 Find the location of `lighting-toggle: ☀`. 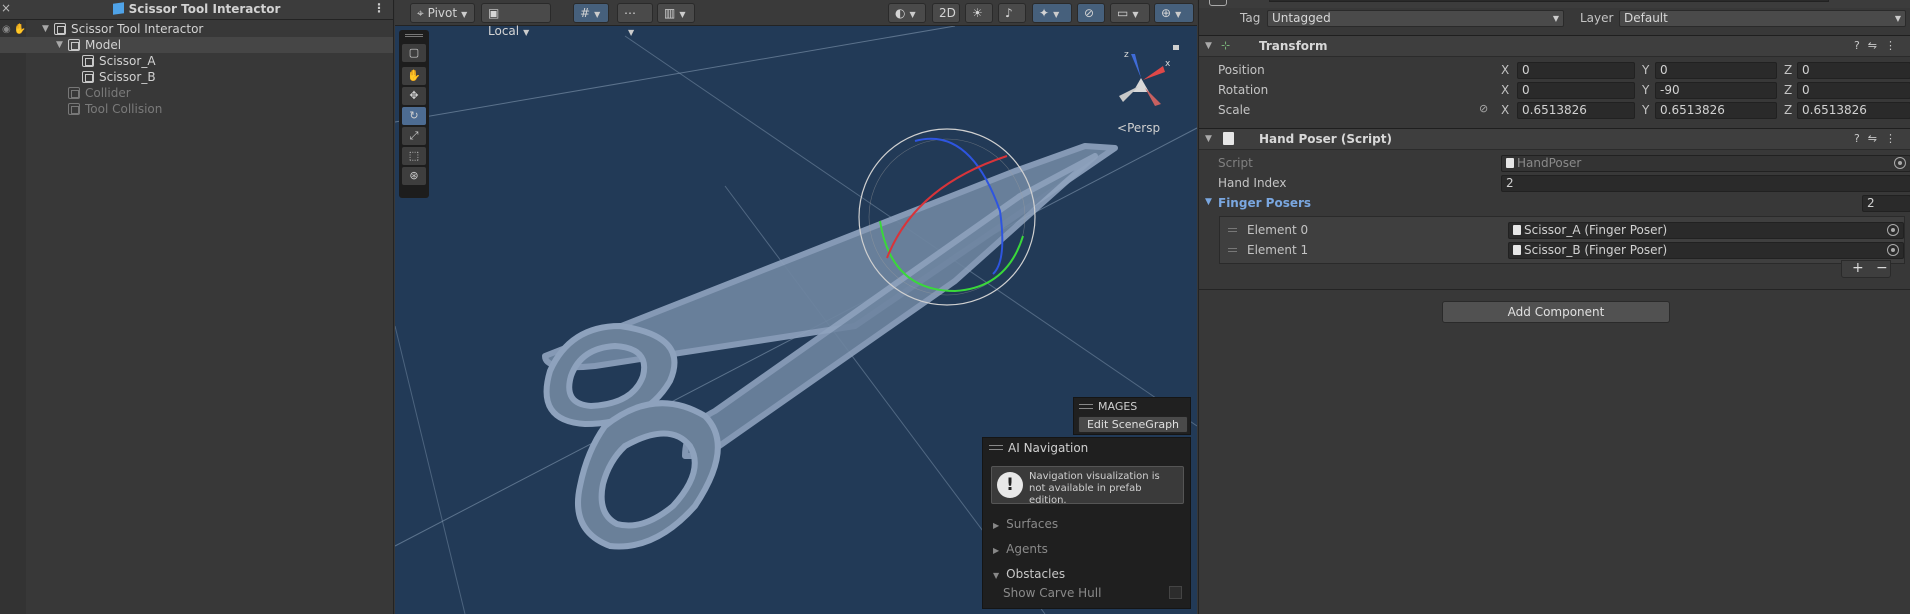

lighting-toggle: ☀ is located at coordinates (979, 13).